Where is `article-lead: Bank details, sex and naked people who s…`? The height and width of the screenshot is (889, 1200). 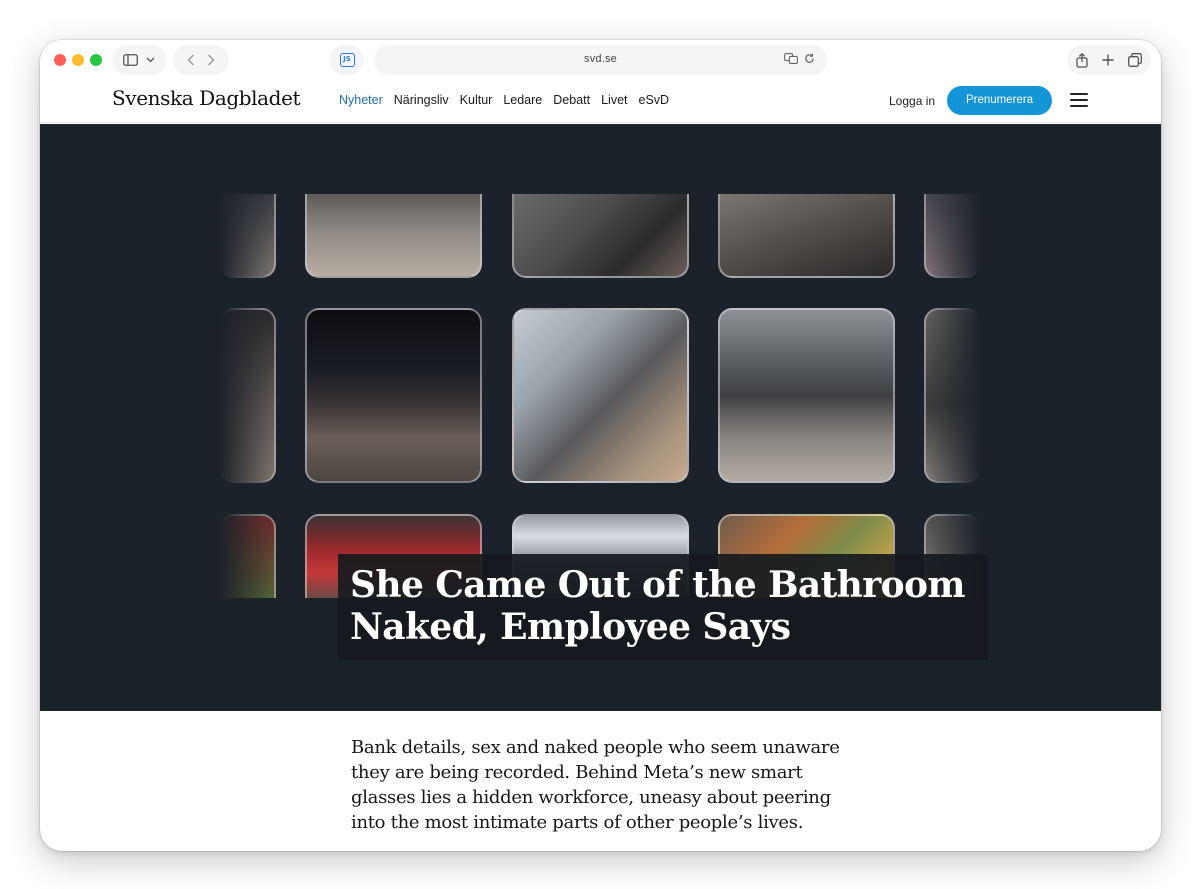 article-lead: Bank details, sex and naked people who s… is located at coordinates (595, 785).